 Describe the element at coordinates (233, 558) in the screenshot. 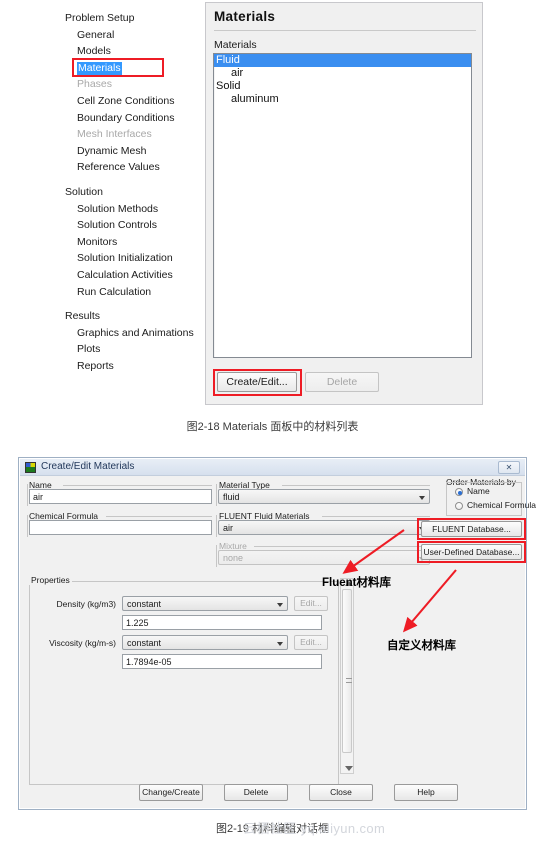

I see `mixture-value: none` at that location.